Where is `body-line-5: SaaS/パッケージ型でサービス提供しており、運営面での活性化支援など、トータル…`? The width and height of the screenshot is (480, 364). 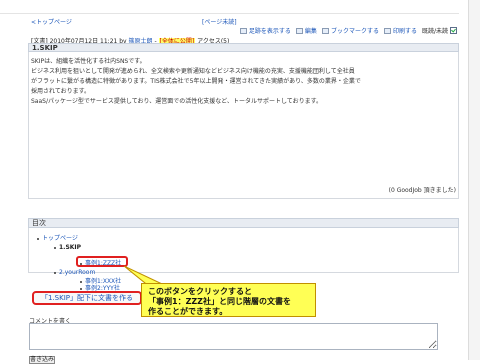 body-line-5: SaaS/パッケージ型でサービス提供しており、運営面での活性化支援など、トータル… is located at coordinates (177, 101).